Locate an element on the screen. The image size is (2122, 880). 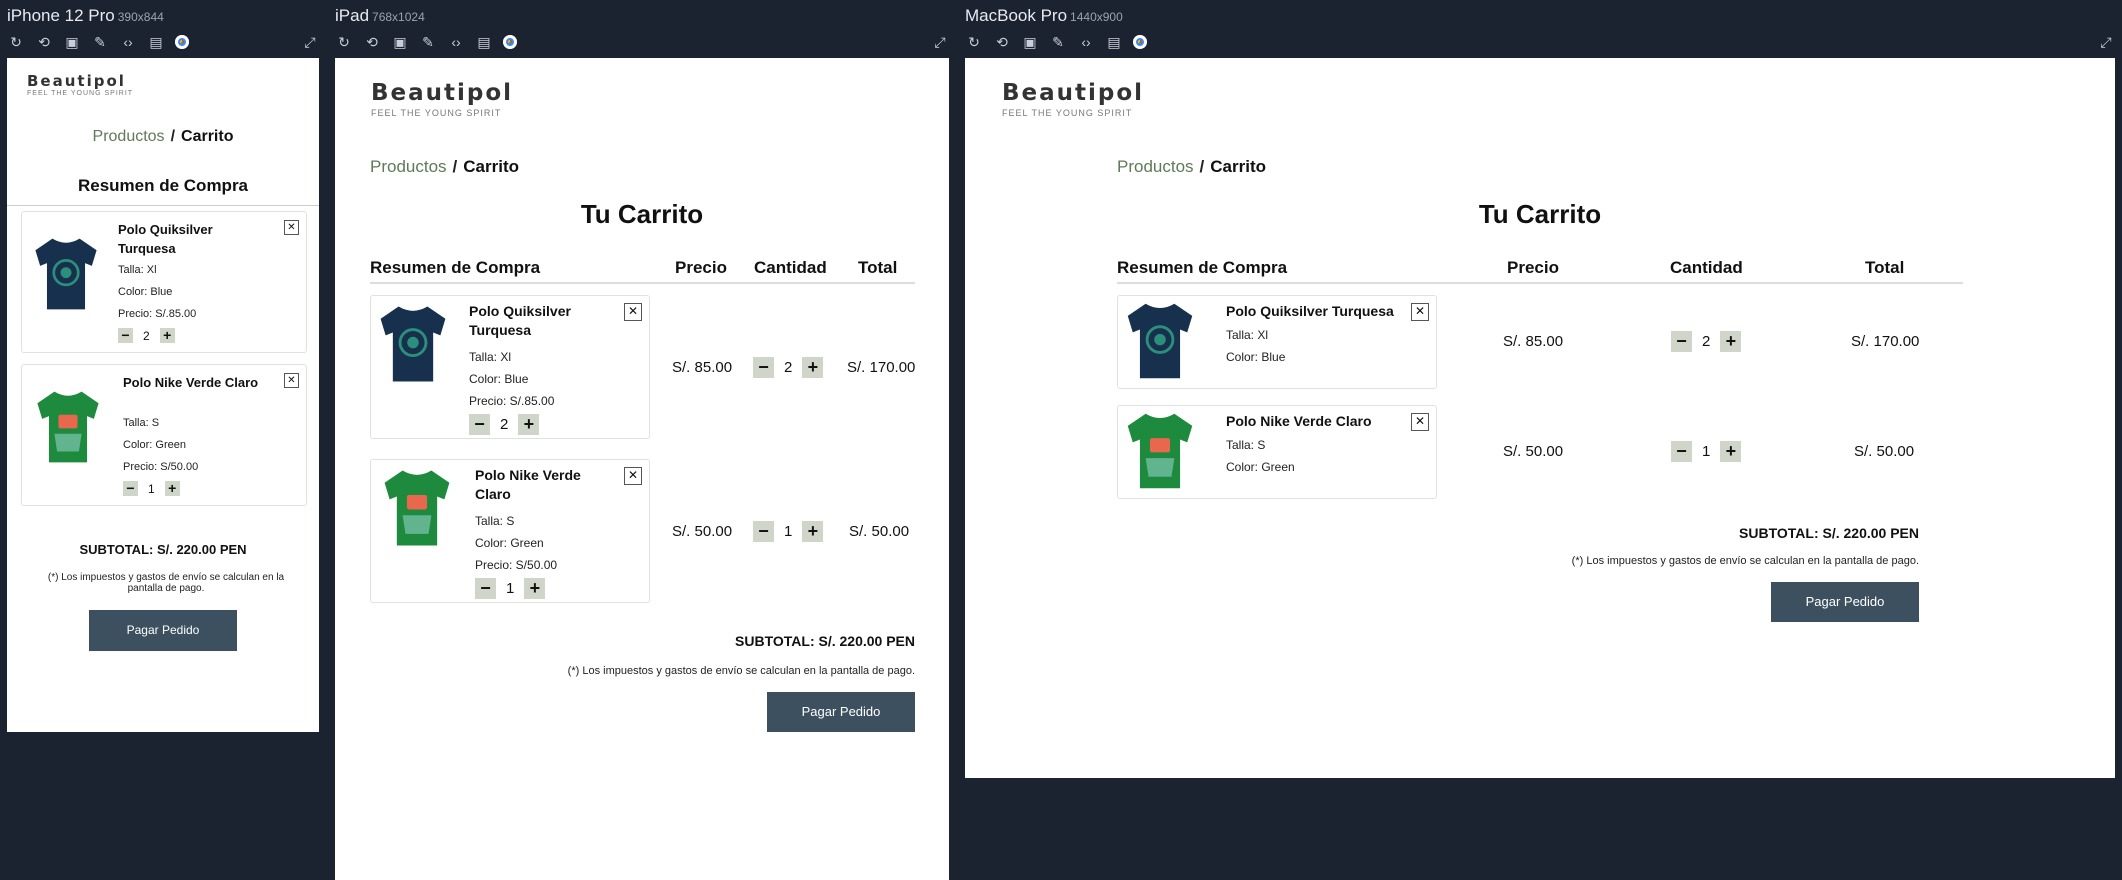
product-size: Talla: S is located at coordinates (141, 423).